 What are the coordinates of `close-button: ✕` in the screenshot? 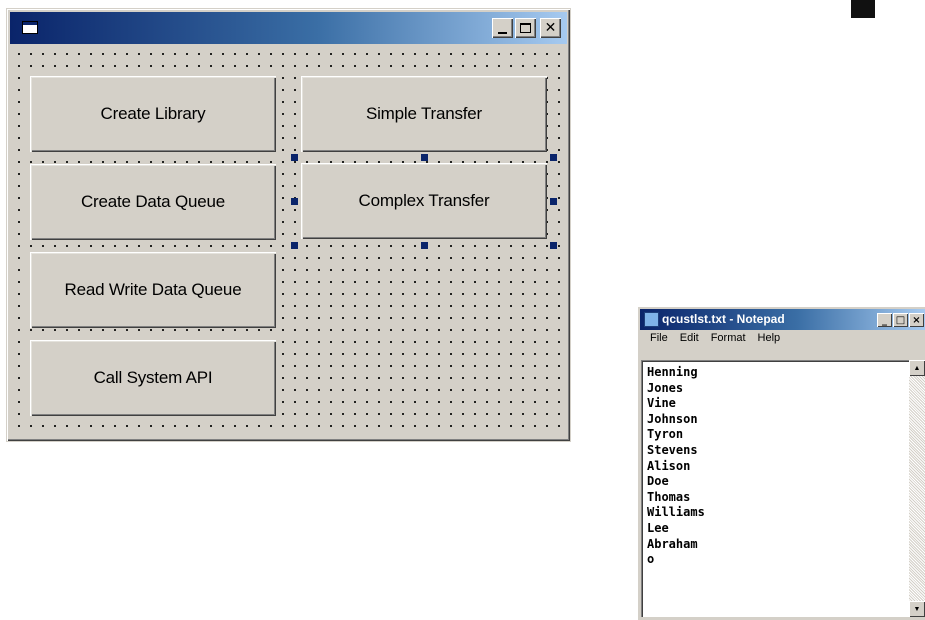 It's located at (550, 28).